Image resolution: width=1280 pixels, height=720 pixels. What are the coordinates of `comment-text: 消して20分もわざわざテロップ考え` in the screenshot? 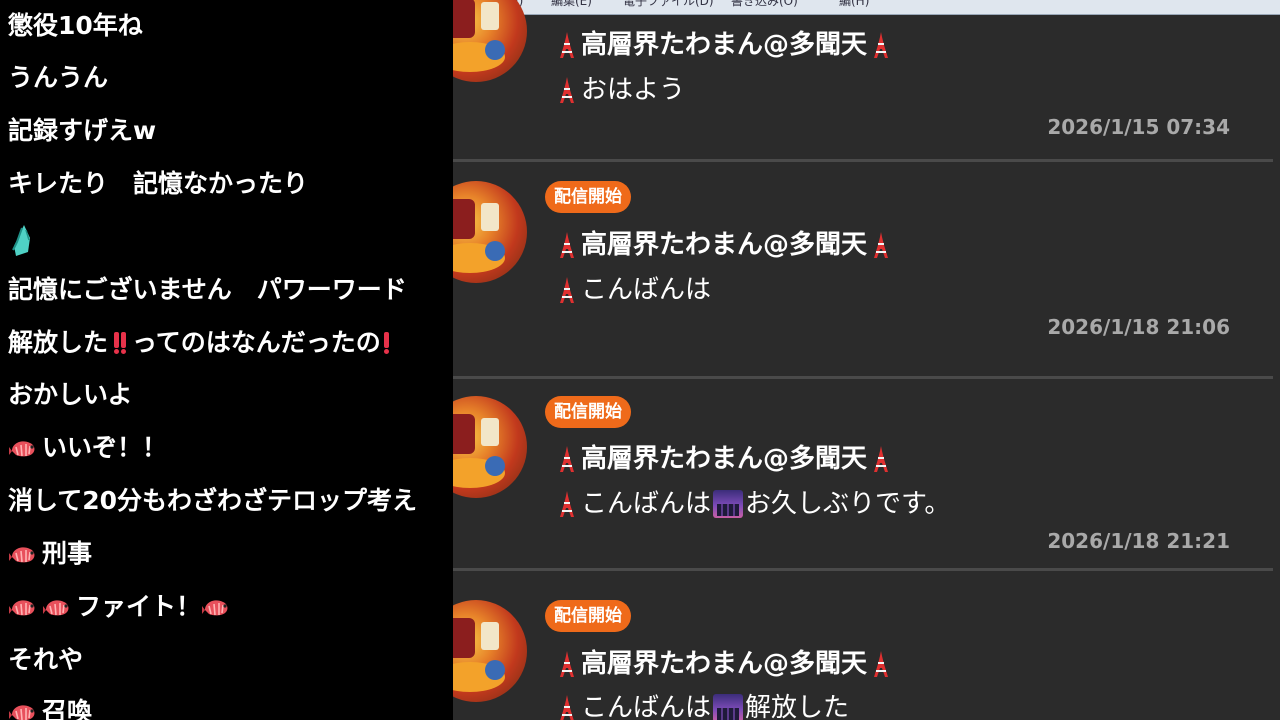 It's located at (213, 500).